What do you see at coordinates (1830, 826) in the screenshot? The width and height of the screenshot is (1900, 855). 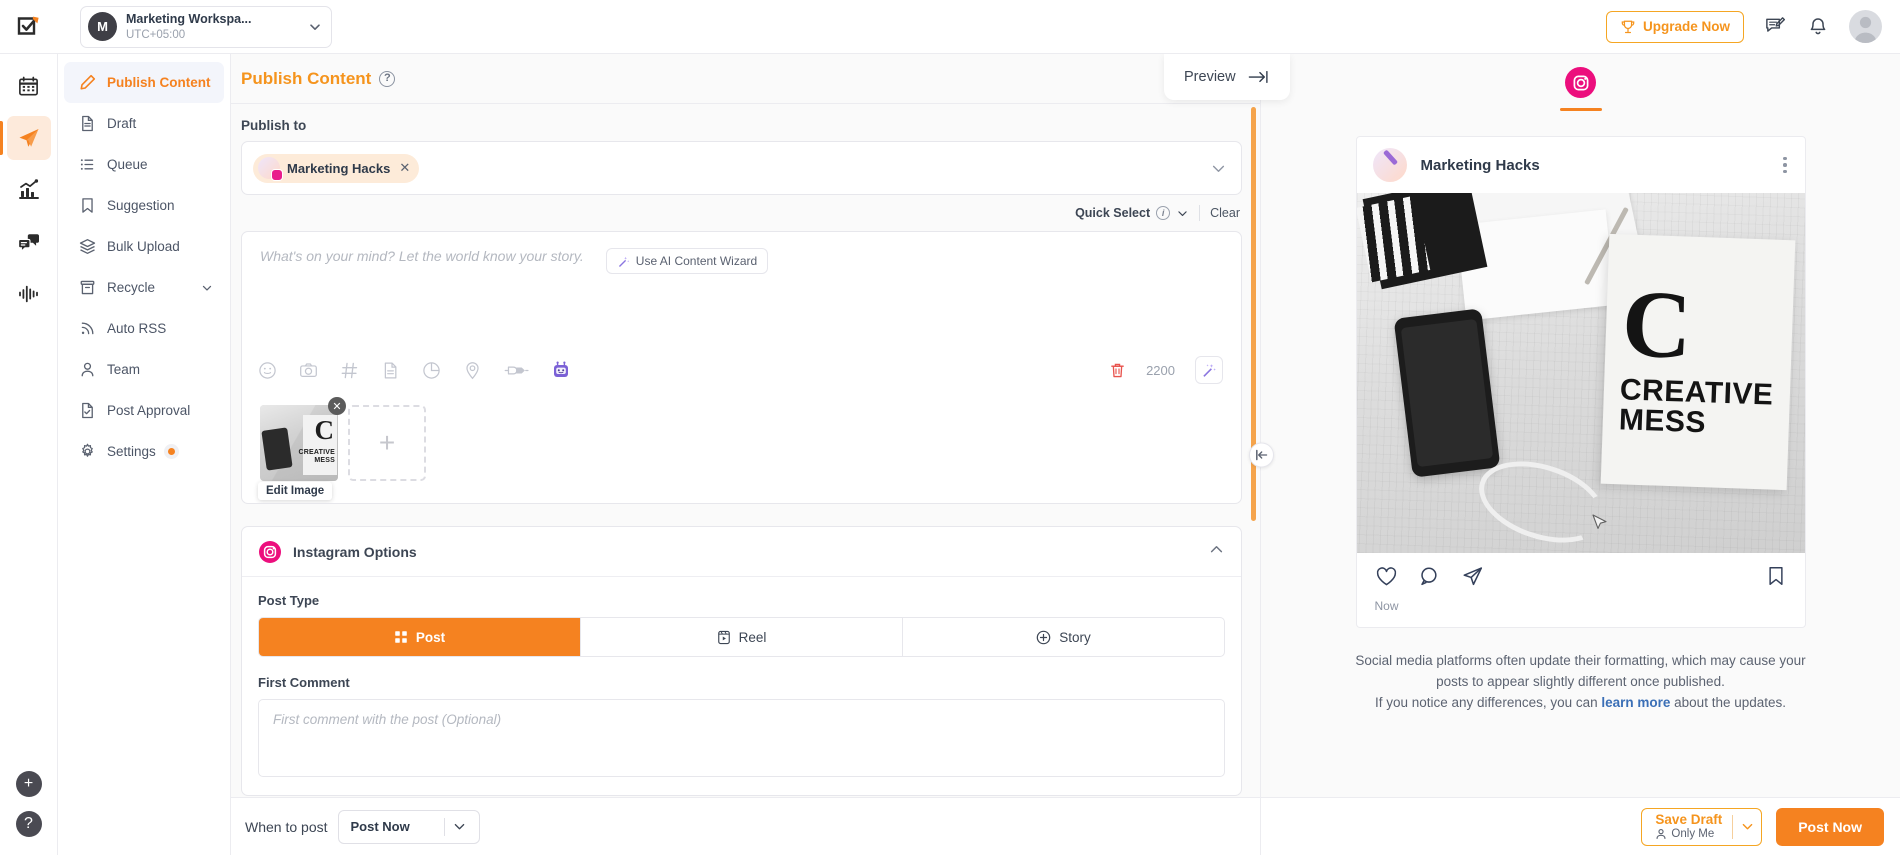 I see `post-now-button: Post Now` at bounding box center [1830, 826].